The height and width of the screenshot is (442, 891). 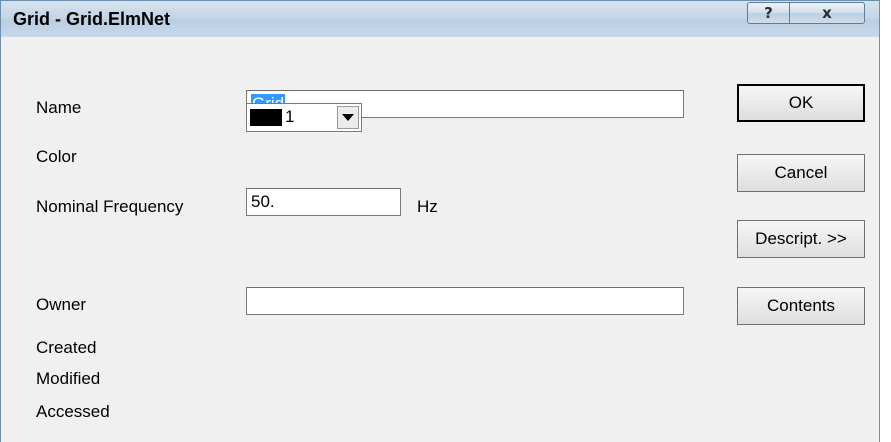 What do you see at coordinates (56, 156) in the screenshot?
I see `color-label: Color` at bounding box center [56, 156].